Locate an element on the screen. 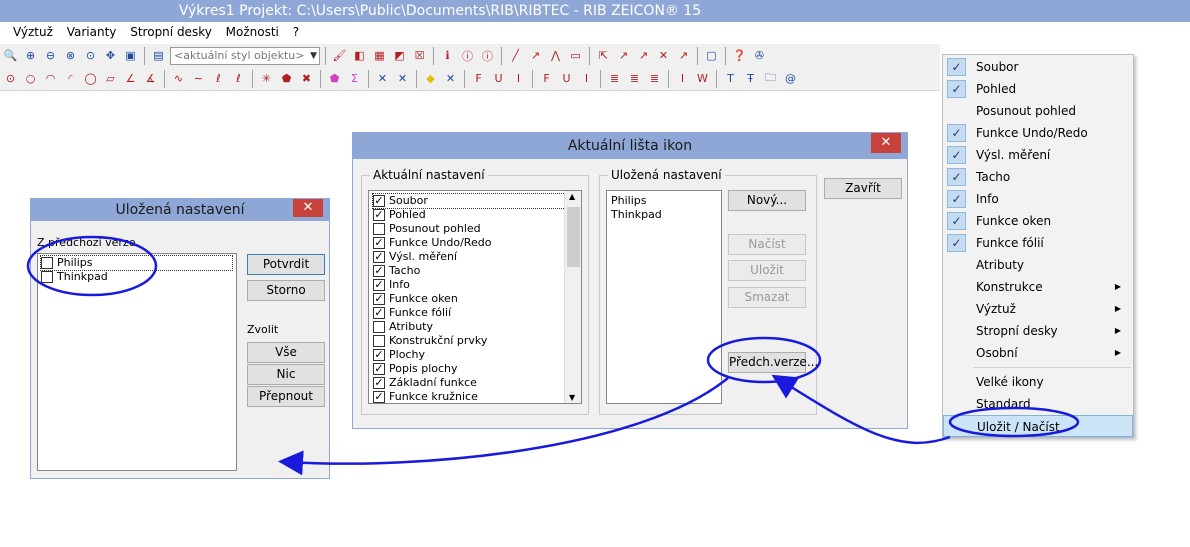 The height and width of the screenshot is (547, 1190). annotation-arrow-button-to-dialog is located at coordinates (503, 426).